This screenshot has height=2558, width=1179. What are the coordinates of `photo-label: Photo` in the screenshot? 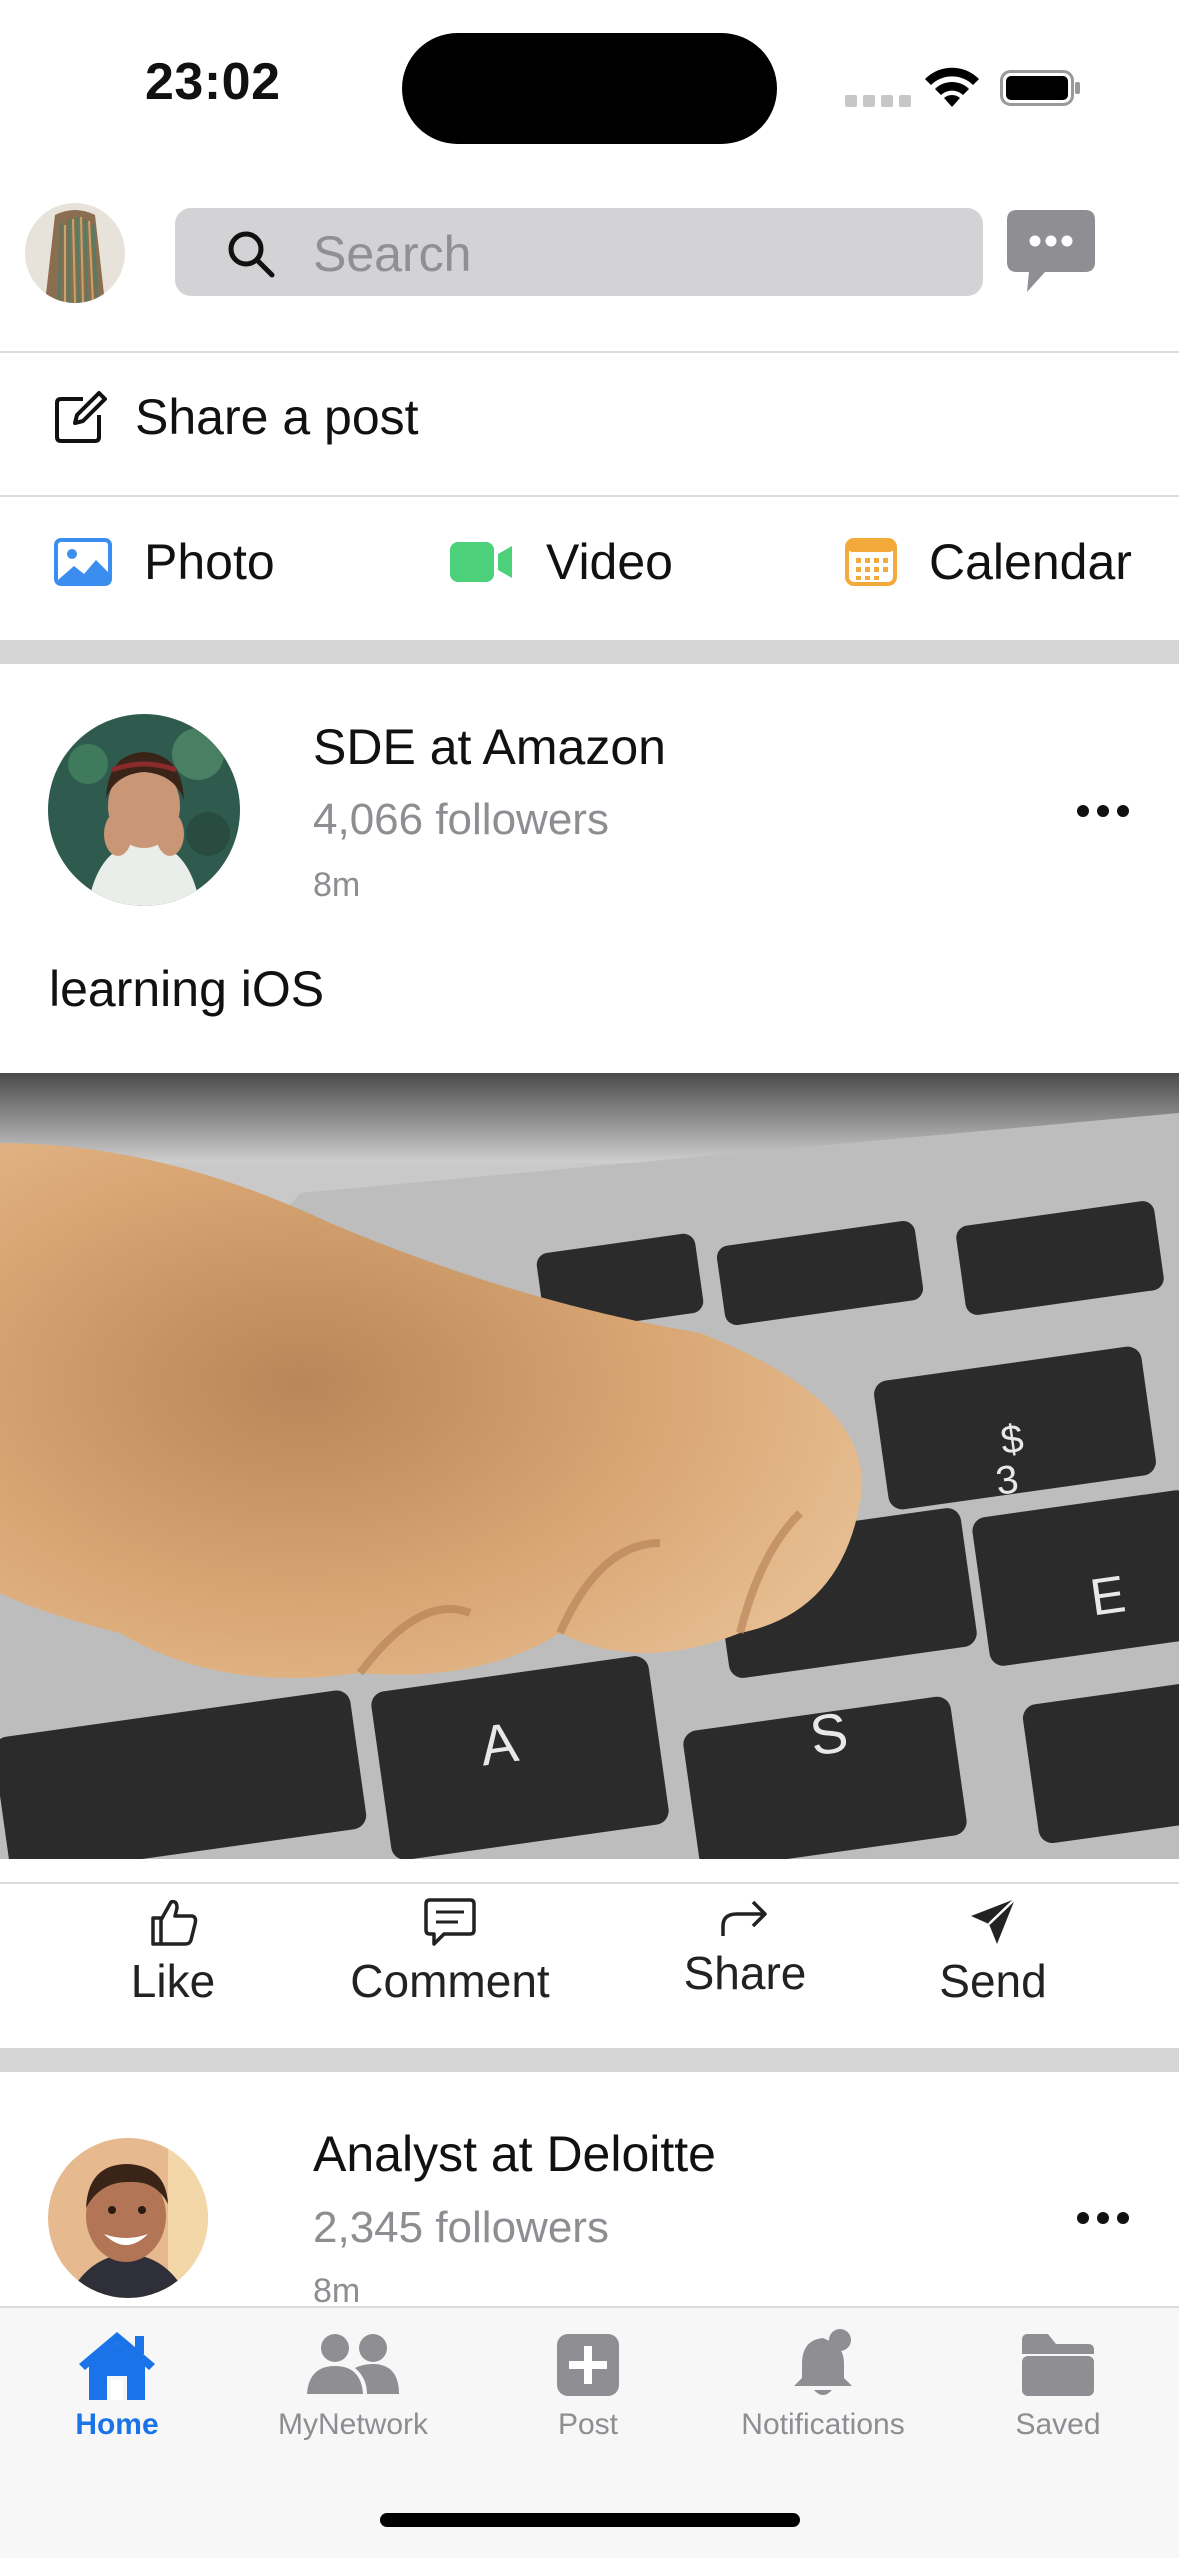 It's located at (209, 562).